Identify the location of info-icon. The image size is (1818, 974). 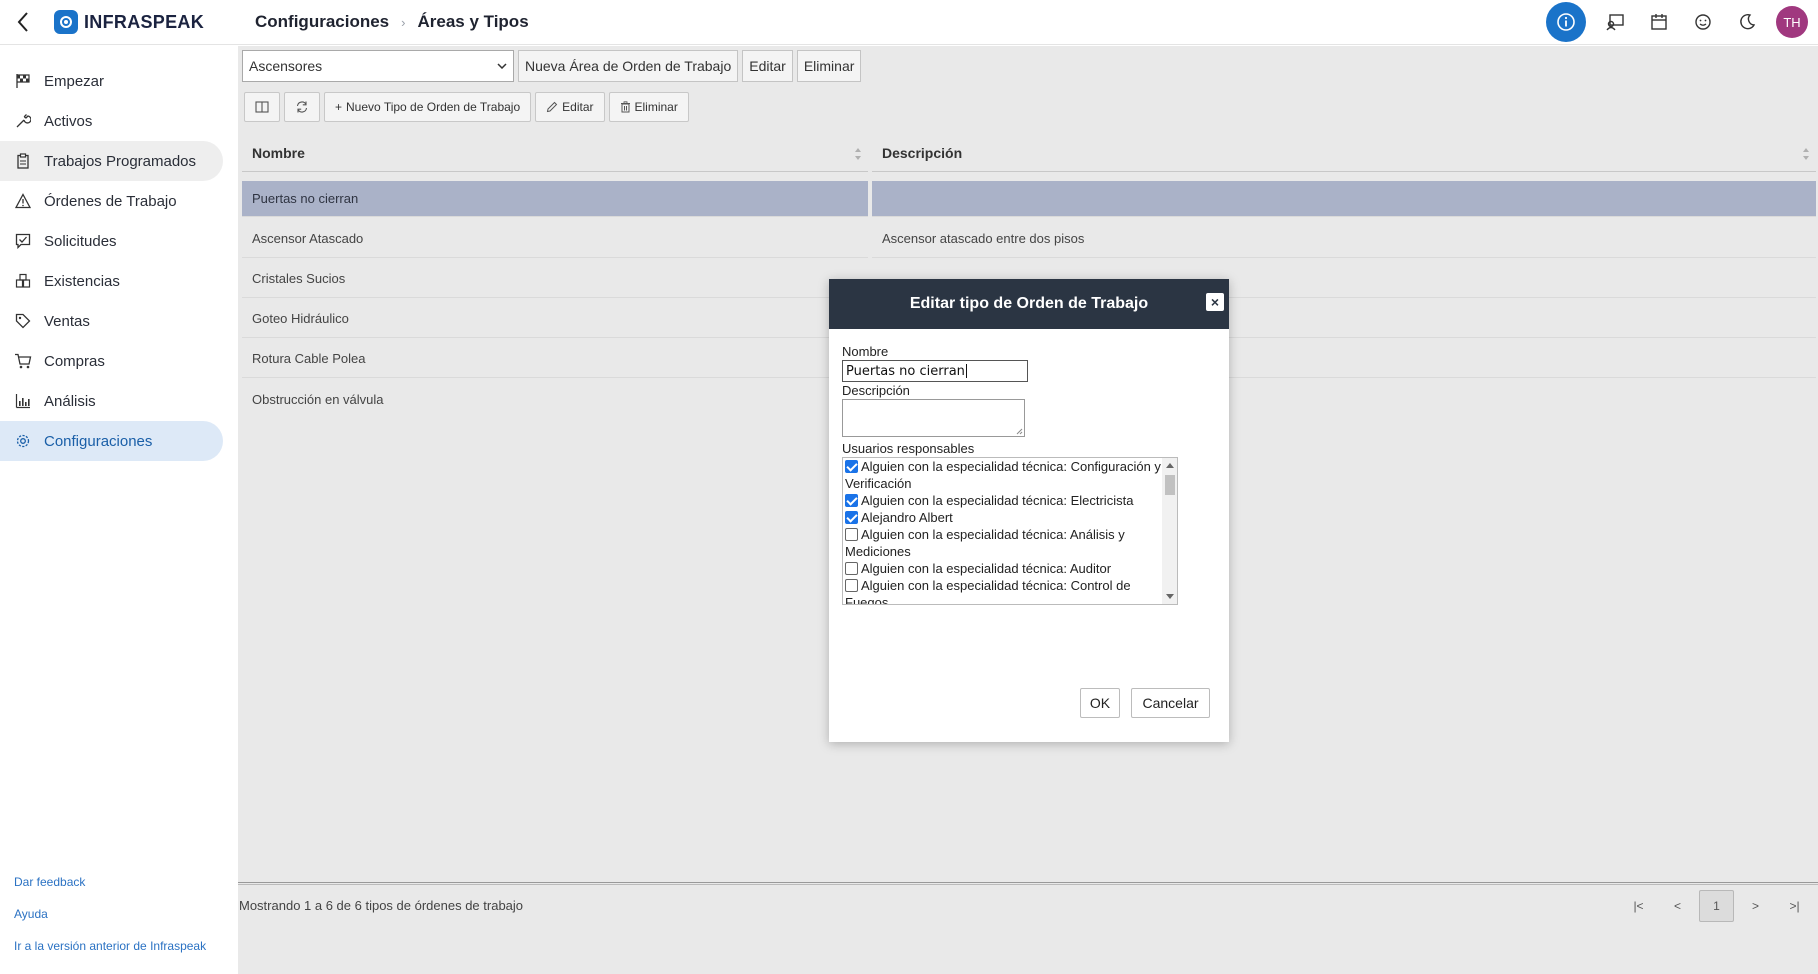
(1566, 22).